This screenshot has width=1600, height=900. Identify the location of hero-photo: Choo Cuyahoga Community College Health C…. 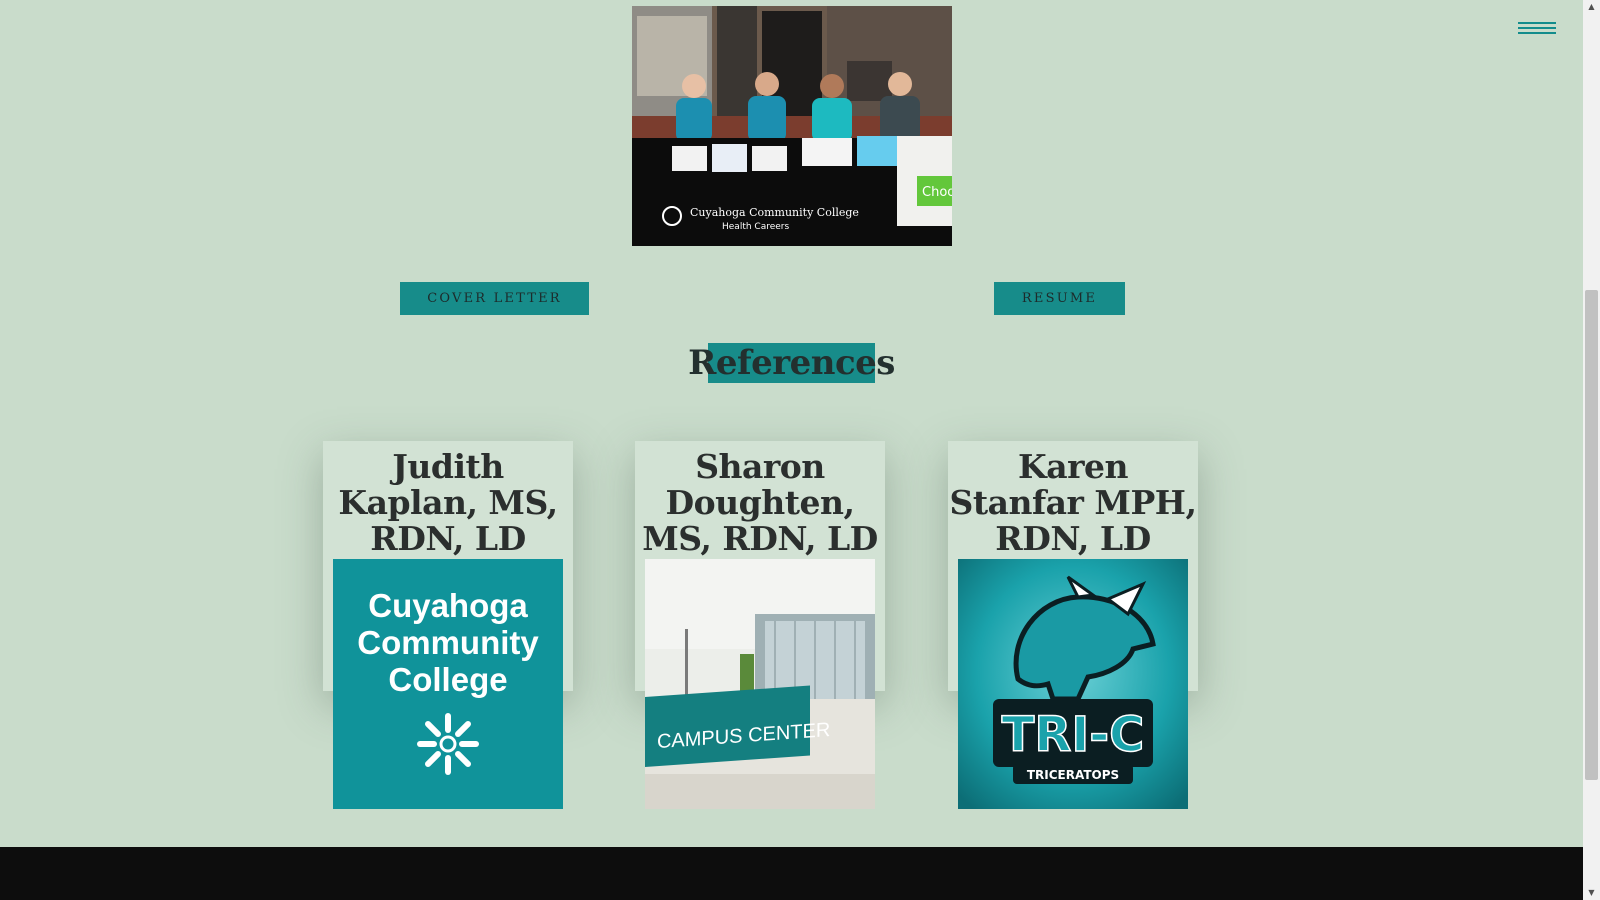
(792, 126).